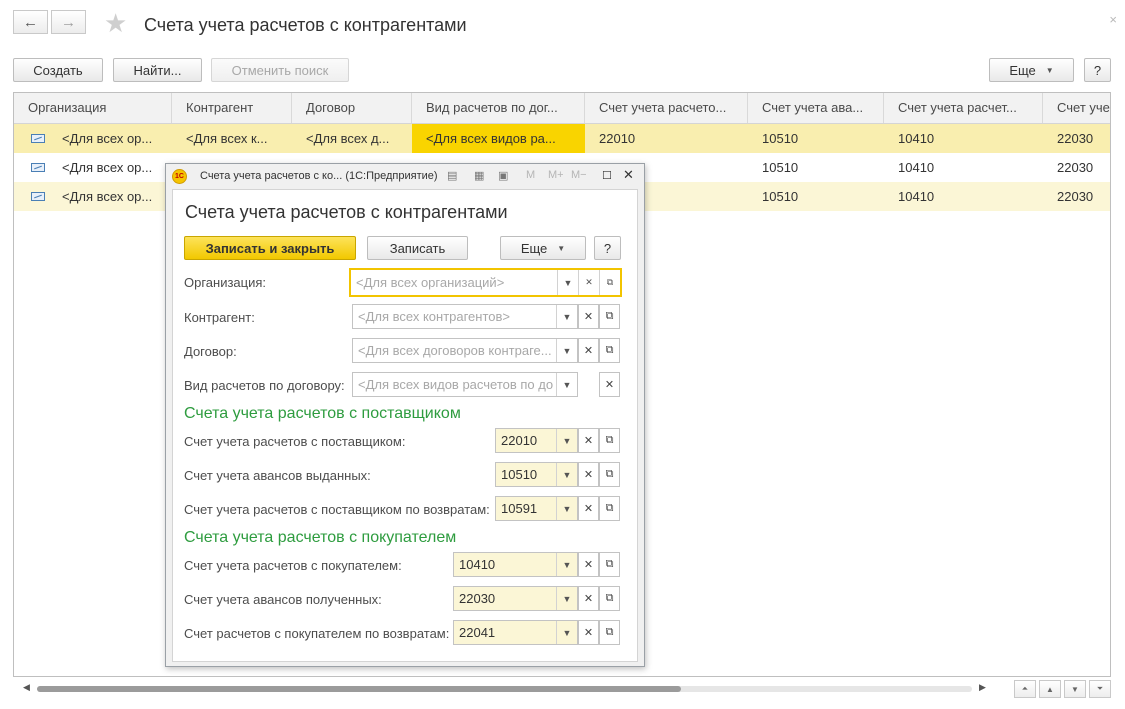  Describe the element at coordinates (452, 175) in the screenshot. I see `print-icon: ▤` at that location.